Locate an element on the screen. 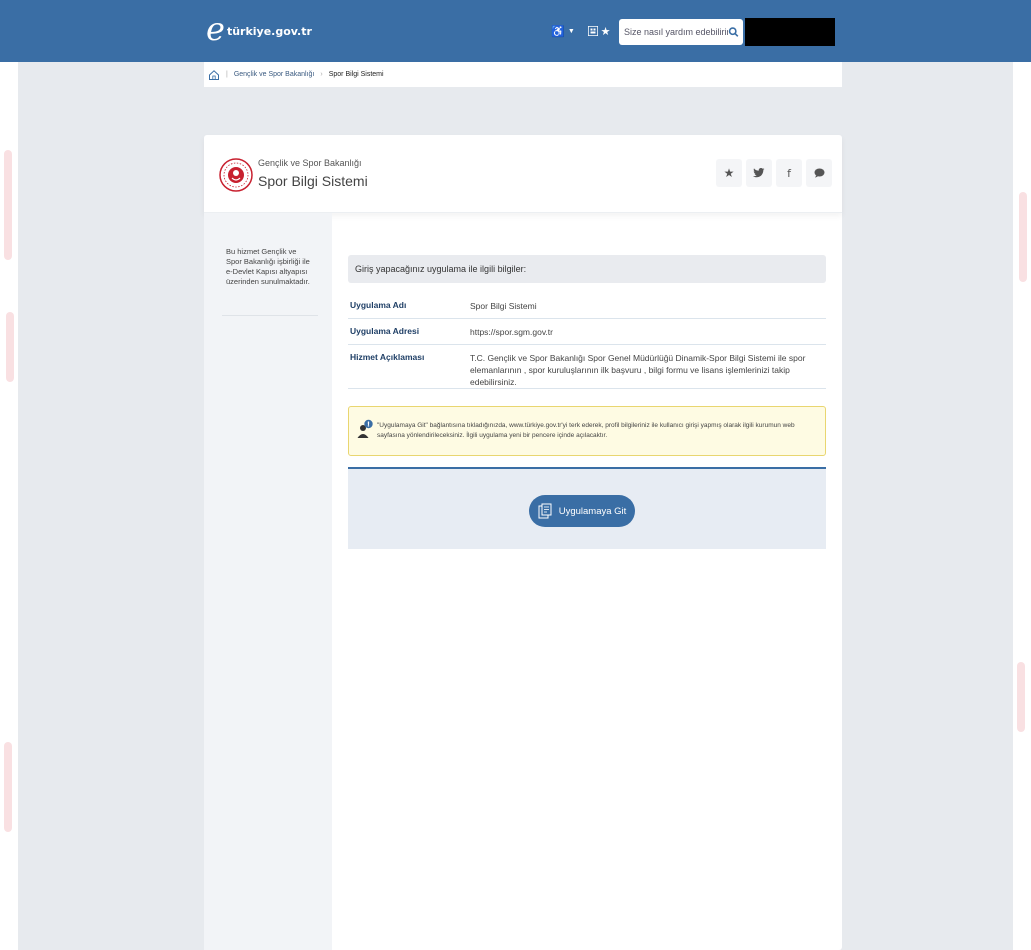  service-actions: ★ f is located at coordinates (774, 173).